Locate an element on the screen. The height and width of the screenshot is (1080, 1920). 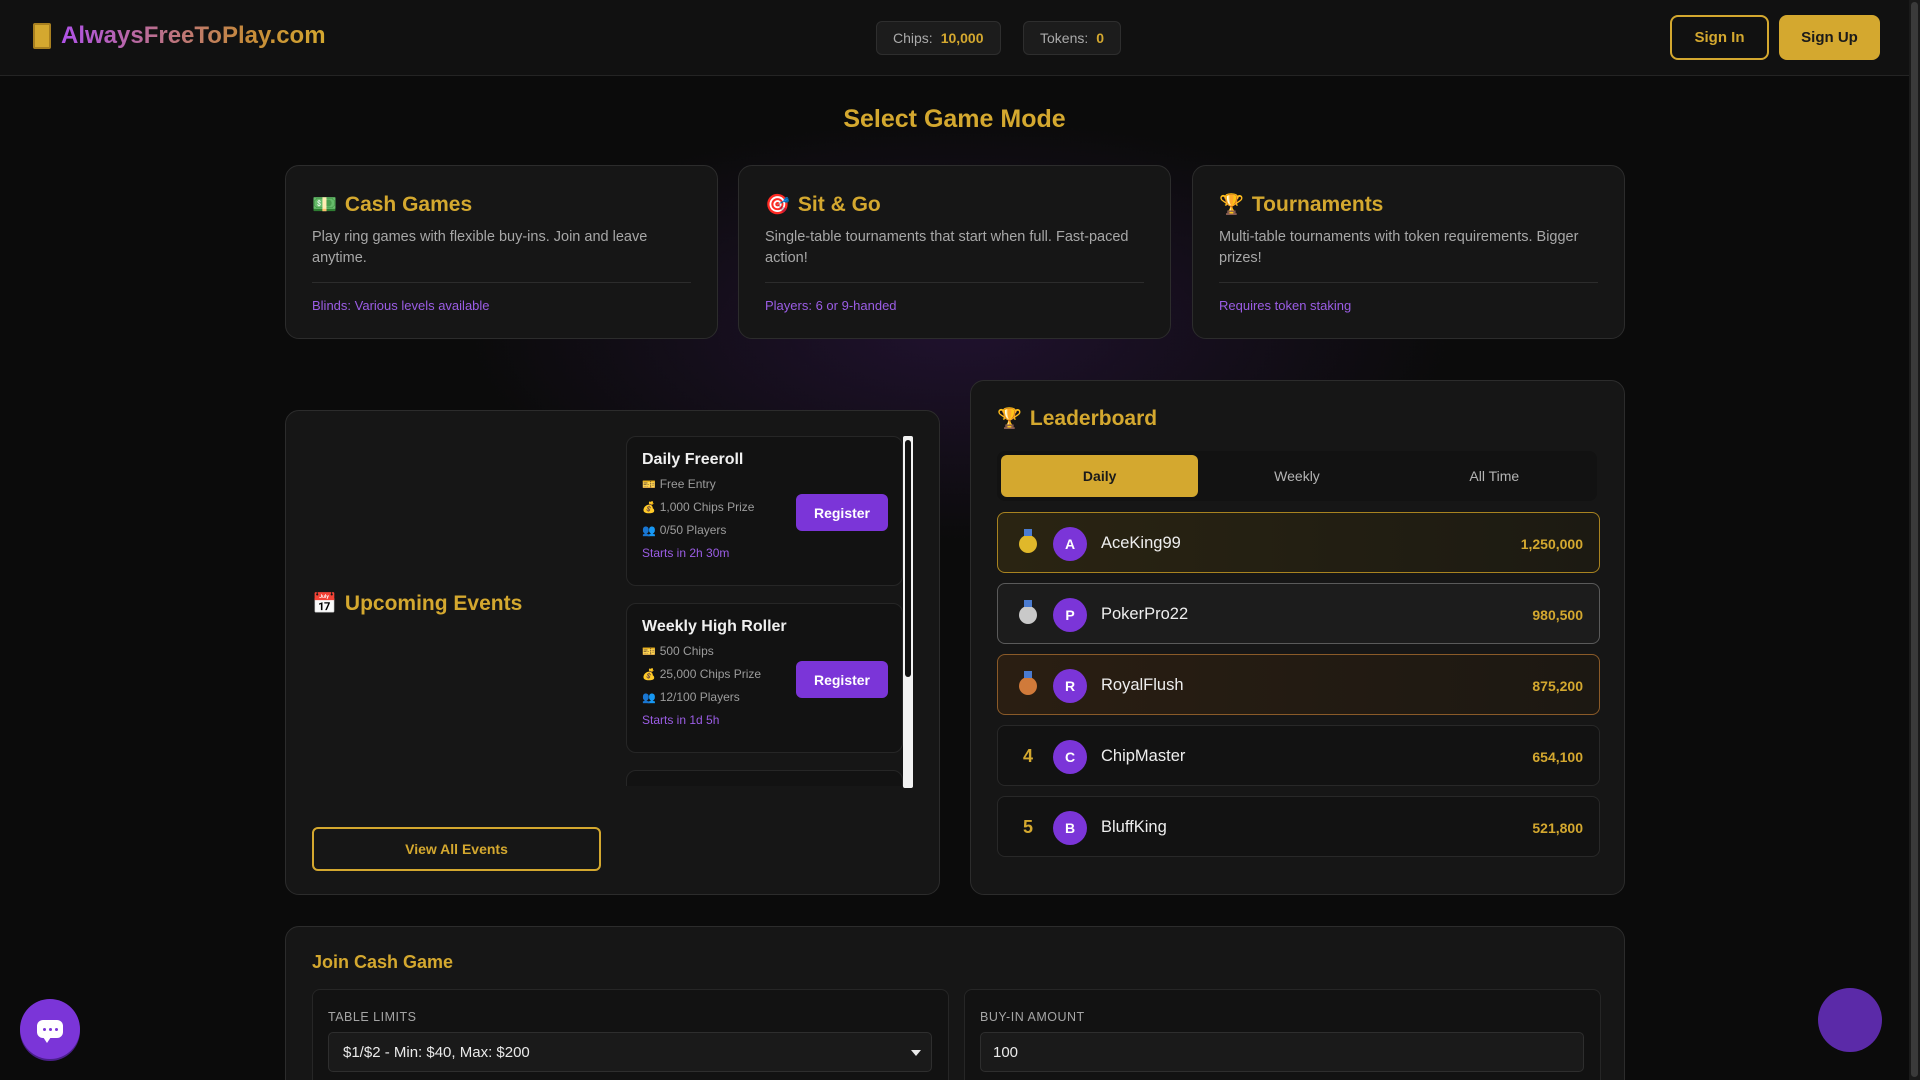
target-icon: 🎯 is located at coordinates (777, 205).